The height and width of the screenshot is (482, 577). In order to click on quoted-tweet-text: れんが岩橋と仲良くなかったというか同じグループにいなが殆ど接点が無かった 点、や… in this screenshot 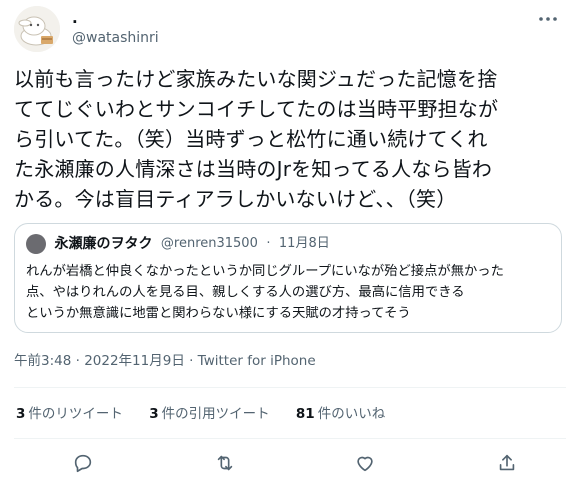, I will do `click(265, 292)`.